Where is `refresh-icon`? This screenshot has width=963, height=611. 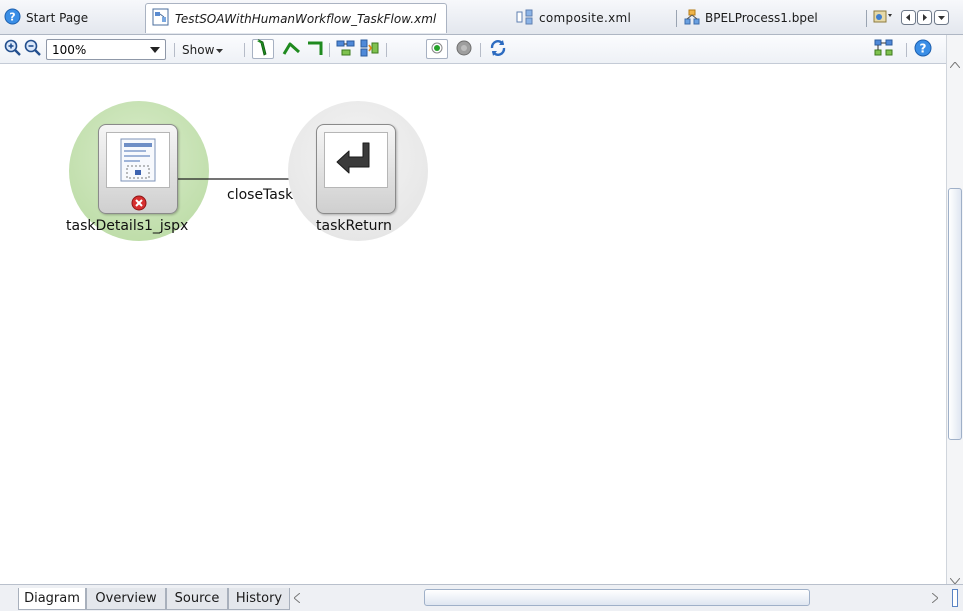 refresh-icon is located at coordinates (498, 49).